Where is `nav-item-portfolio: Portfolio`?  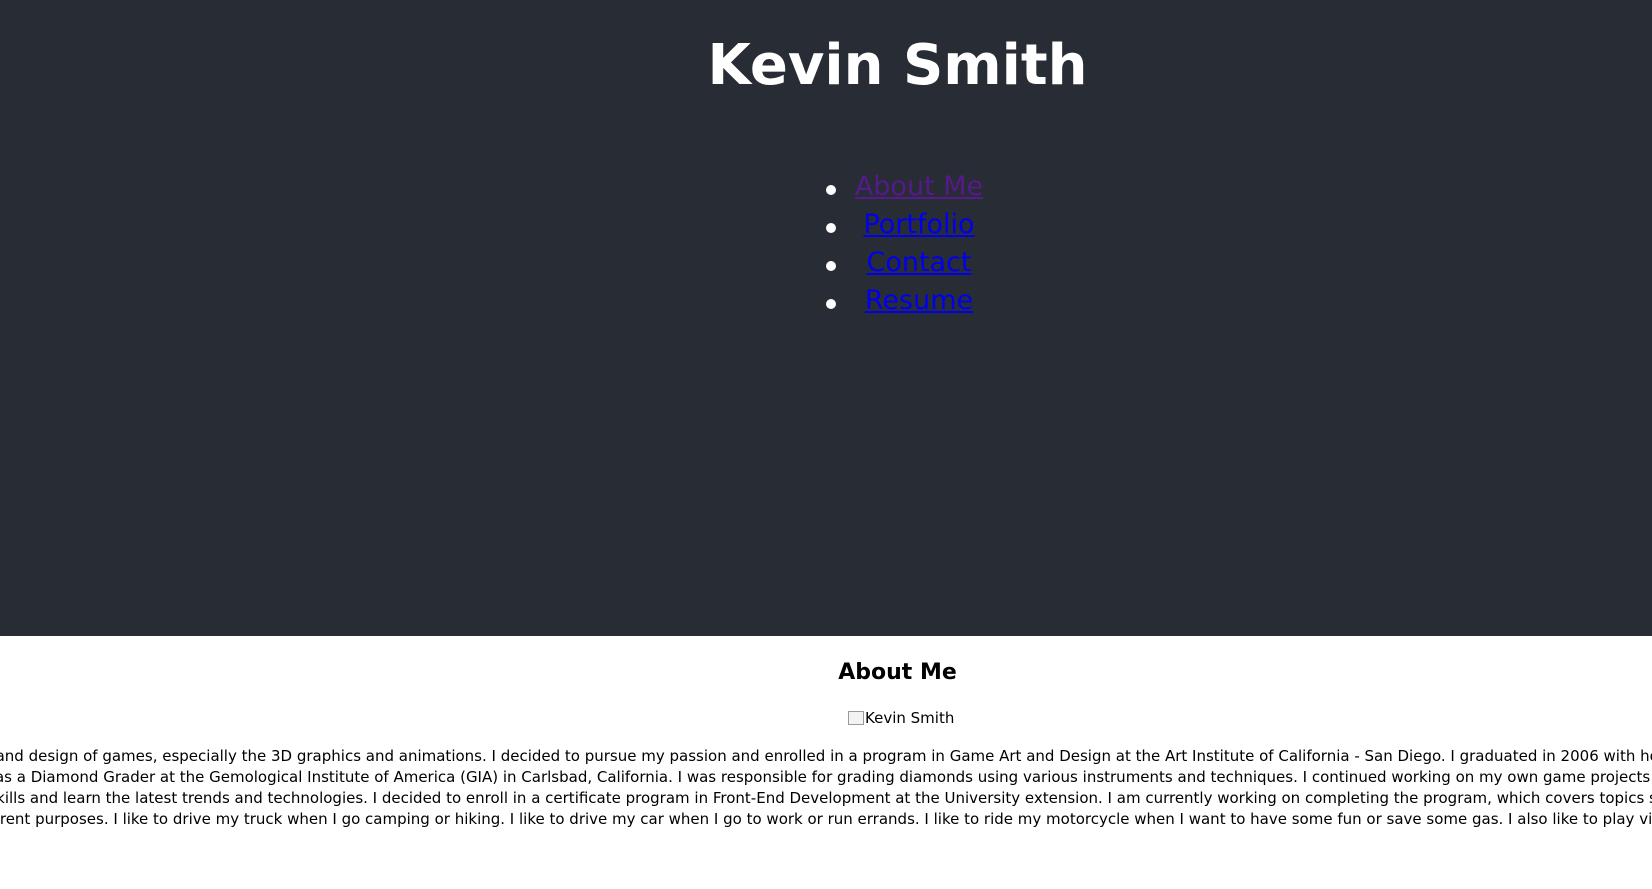 nav-item-portfolio: Portfolio is located at coordinates (905, 225).